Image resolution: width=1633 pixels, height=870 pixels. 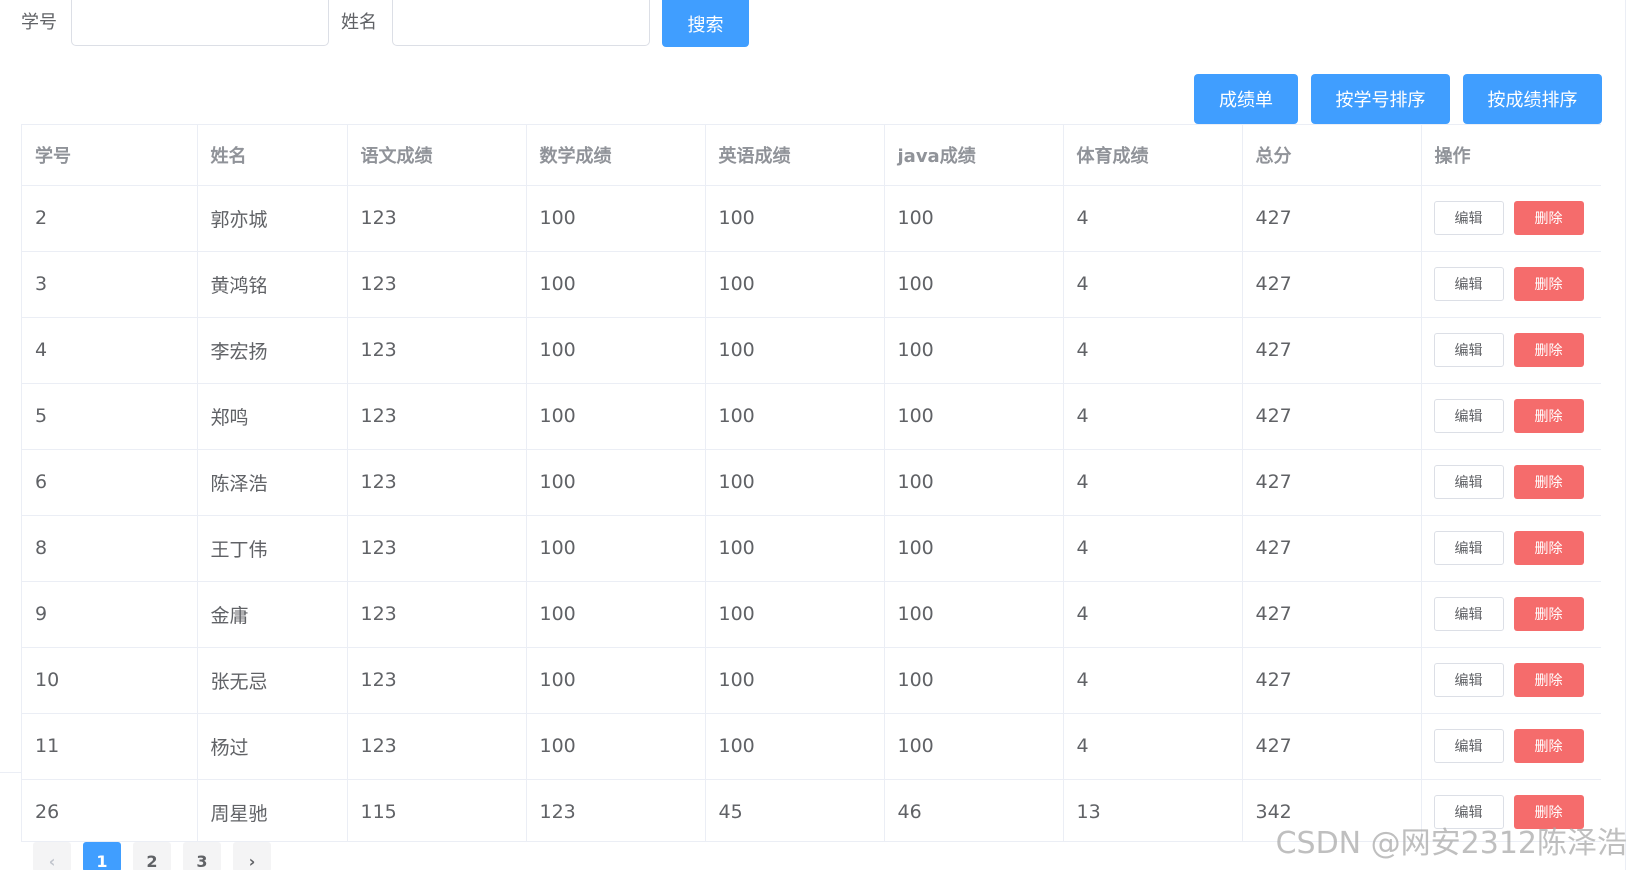 I want to click on column-header: java成绩, so click(x=974, y=155).